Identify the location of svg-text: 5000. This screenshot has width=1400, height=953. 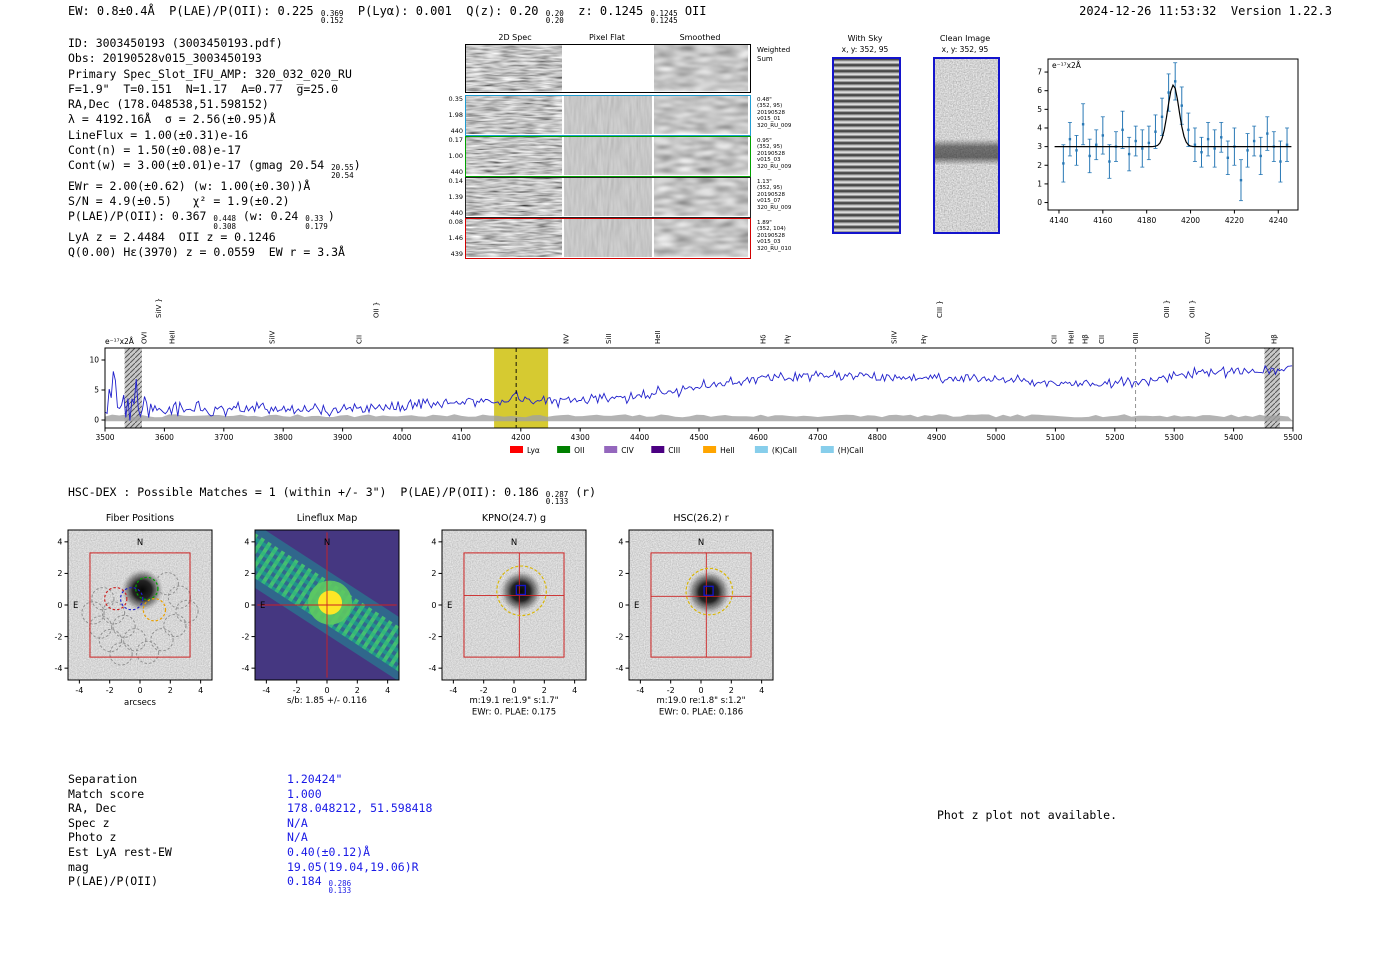
(995, 437).